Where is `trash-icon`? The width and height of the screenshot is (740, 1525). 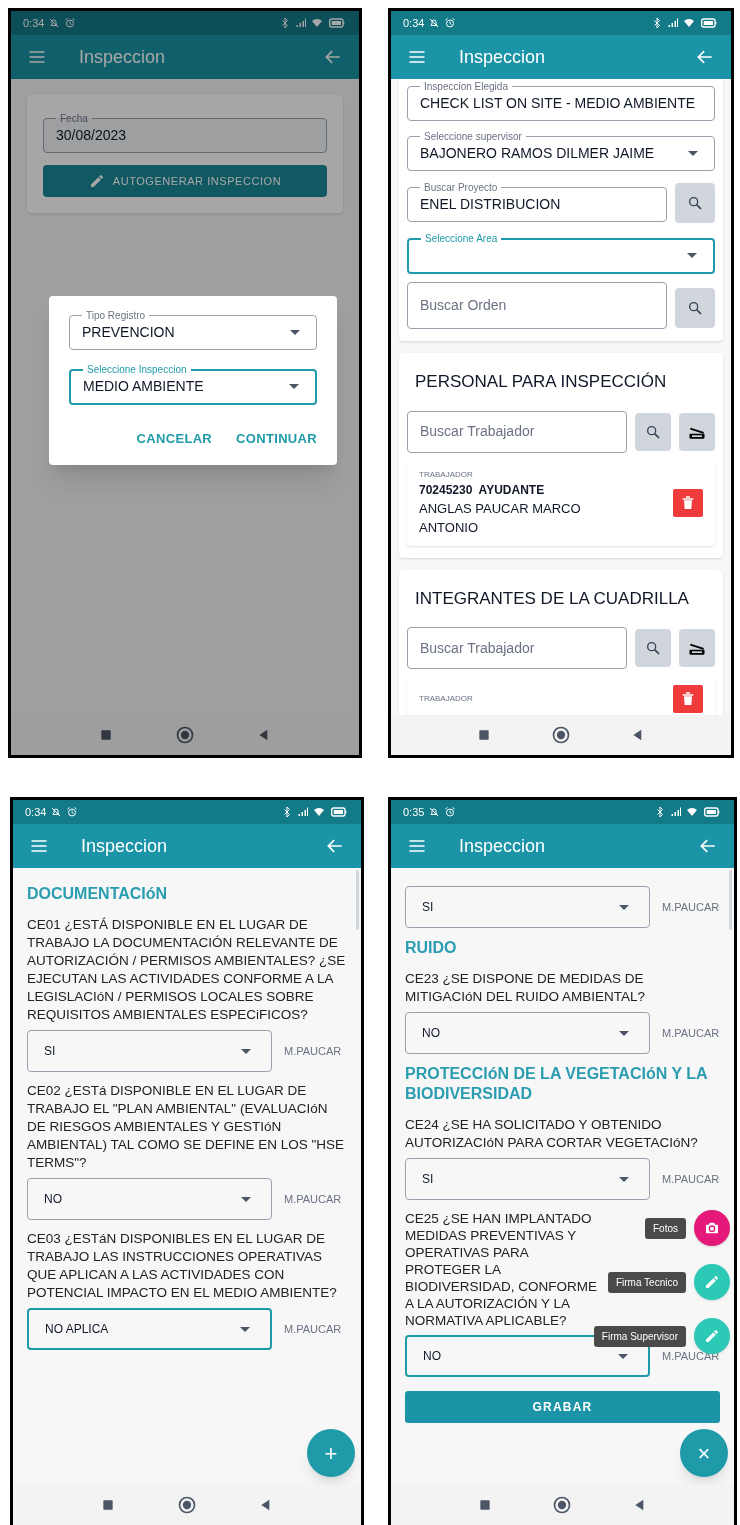 trash-icon is located at coordinates (688, 699).